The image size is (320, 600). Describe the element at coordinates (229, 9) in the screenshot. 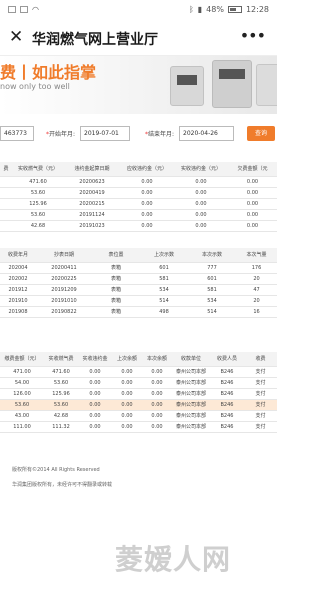

I see `status-icons-right: ᛒ ▮ 48% 12:28` at that location.